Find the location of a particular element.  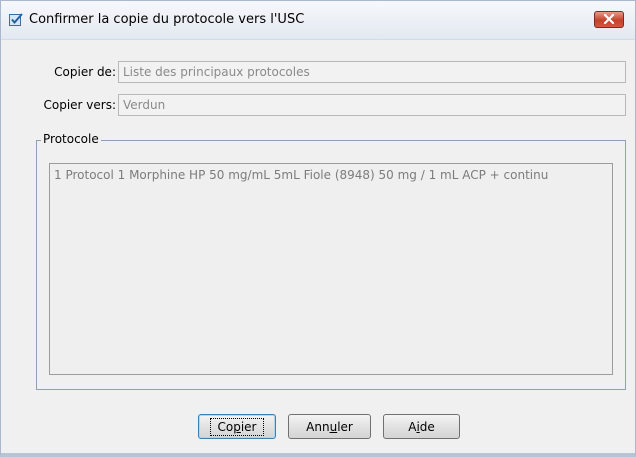

copy-button: Copier is located at coordinates (237, 426).